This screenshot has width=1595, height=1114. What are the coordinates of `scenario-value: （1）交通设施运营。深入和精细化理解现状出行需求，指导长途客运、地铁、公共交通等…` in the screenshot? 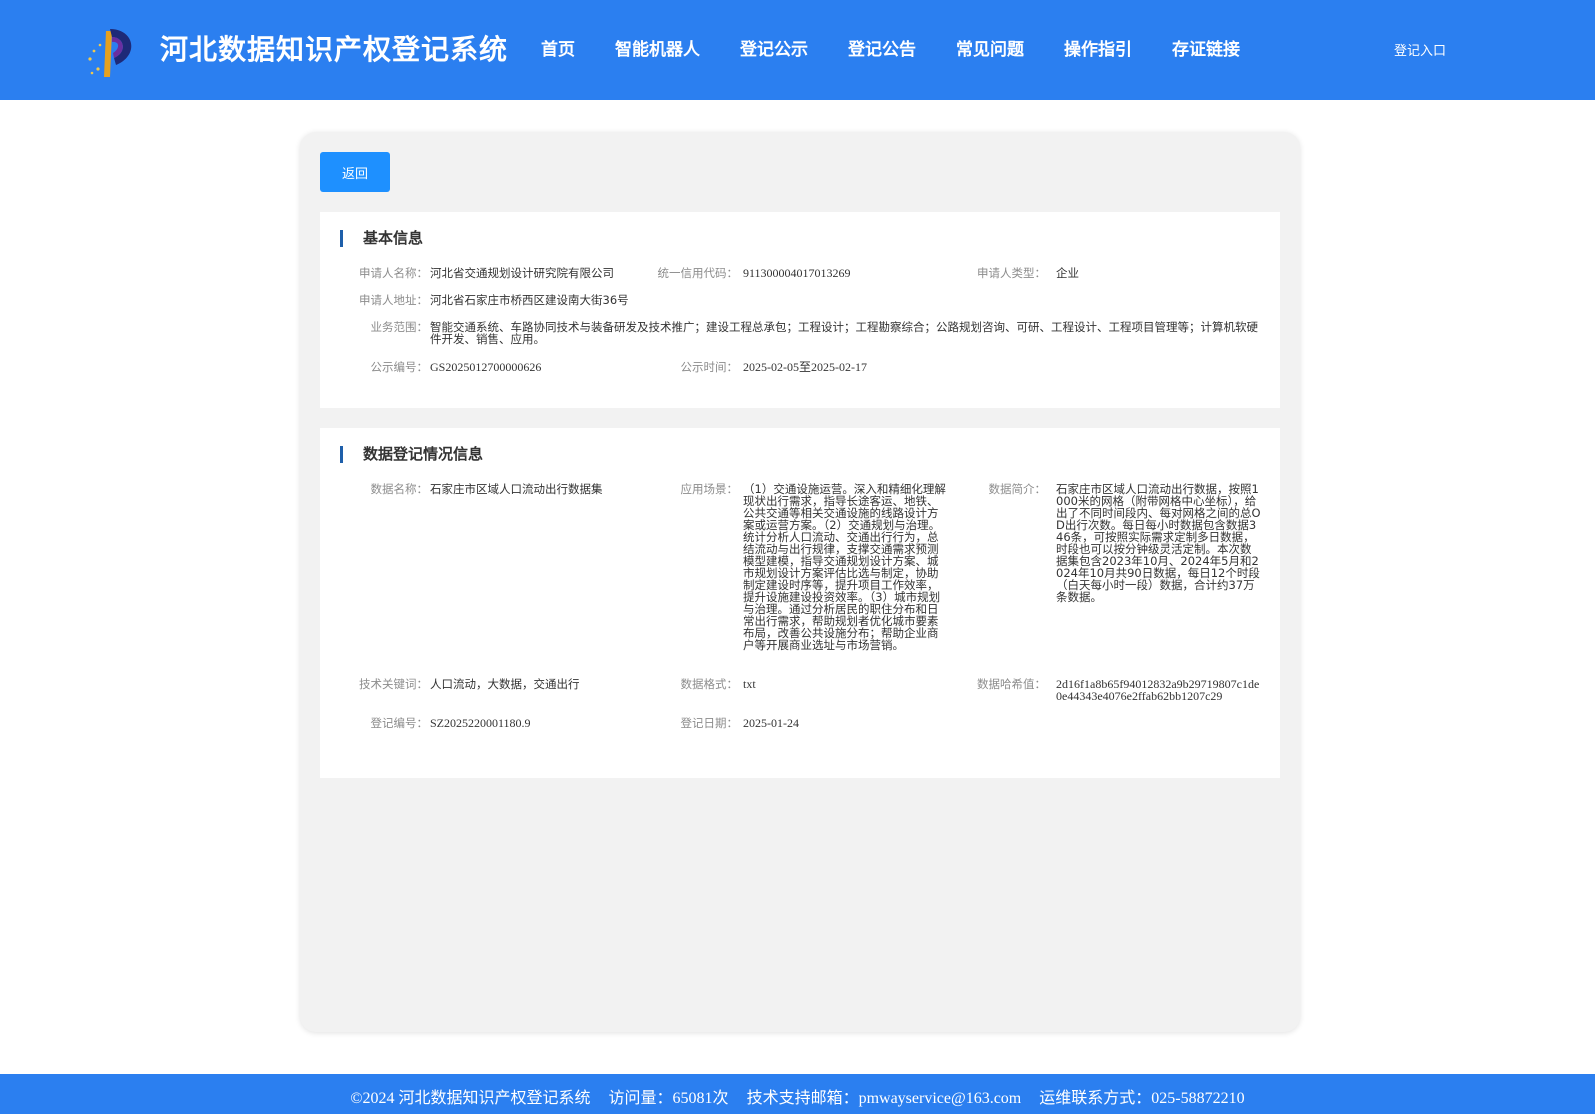 It's located at (844, 567).